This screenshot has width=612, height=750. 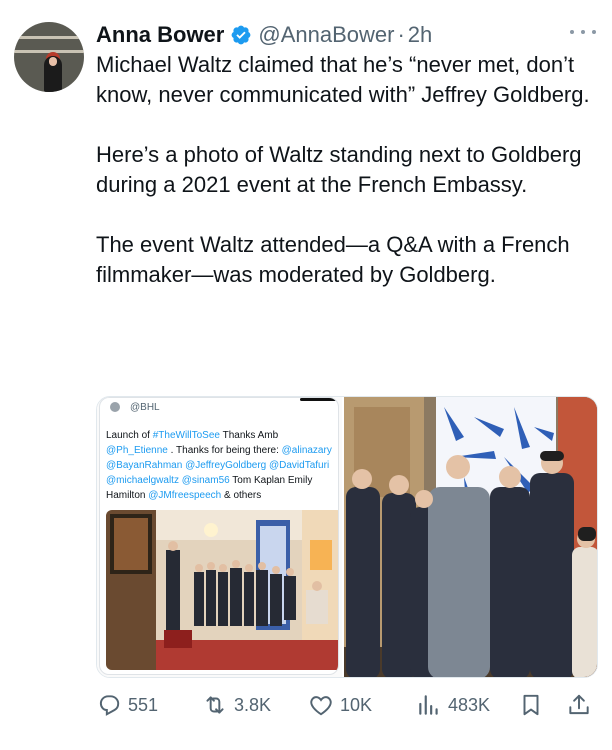 I want to click on bookmark-button, so click(x=531, y=705).